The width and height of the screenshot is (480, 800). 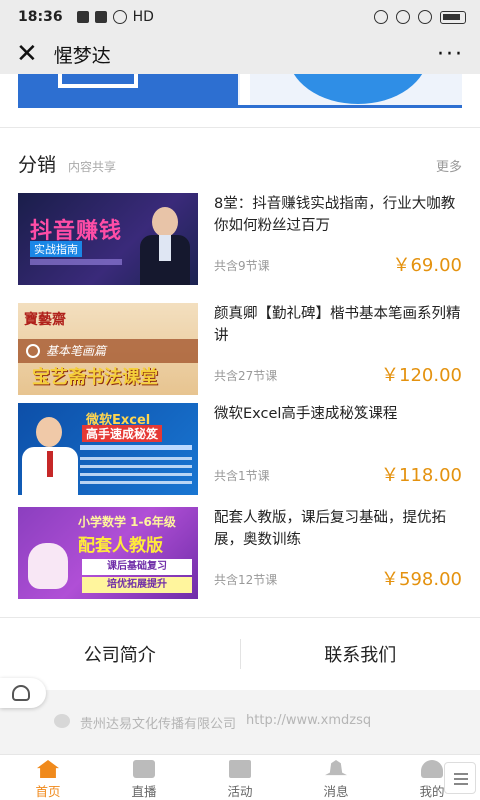 What do you see at coordinates (158, 724) in the screenshot?
I see `footer-company-name: 贵州达易文化传播有限公司` at bounding box center [158, 724].